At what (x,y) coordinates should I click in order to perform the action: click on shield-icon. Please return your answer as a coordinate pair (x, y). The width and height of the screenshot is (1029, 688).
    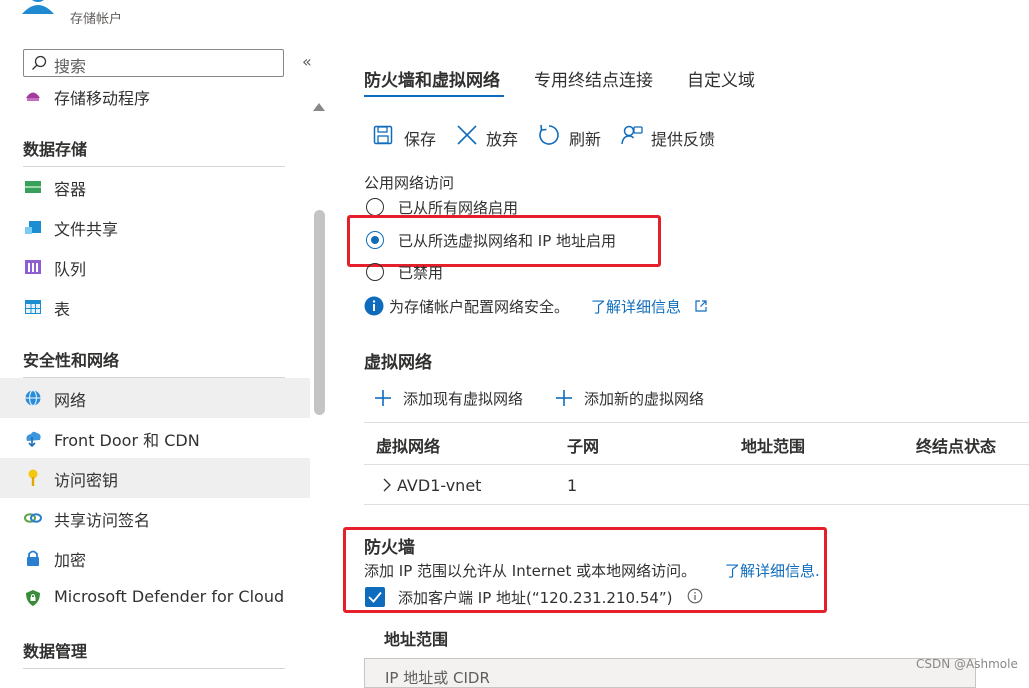
    Looking at the image, I should click on (33, 598).